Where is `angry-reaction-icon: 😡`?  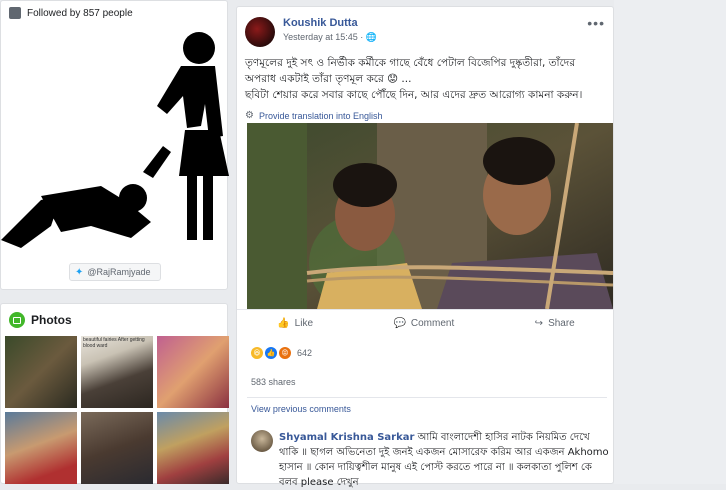
angry-reaction-icon: 😡 is located at coordinates (285, 353).